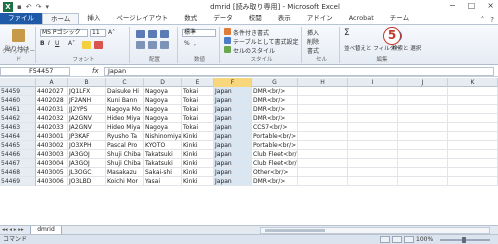 This screenshot has width=498, height=244. I want to click on cell-b: JA3GOJ, so click(87, 154).